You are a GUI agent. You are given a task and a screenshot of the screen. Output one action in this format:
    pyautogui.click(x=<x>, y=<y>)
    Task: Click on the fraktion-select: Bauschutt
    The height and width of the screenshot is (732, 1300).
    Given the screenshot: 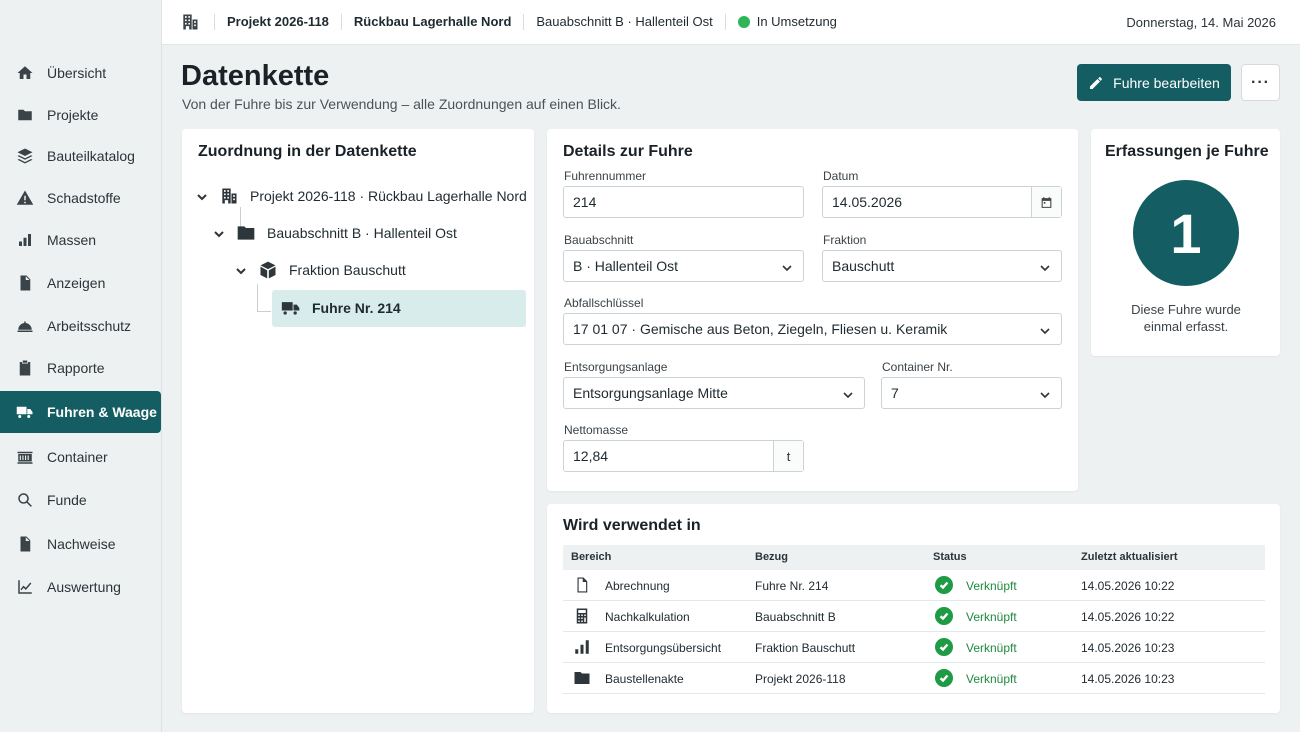 What is the action you would take?
    pyautogui.click(x=942, y=266)
    